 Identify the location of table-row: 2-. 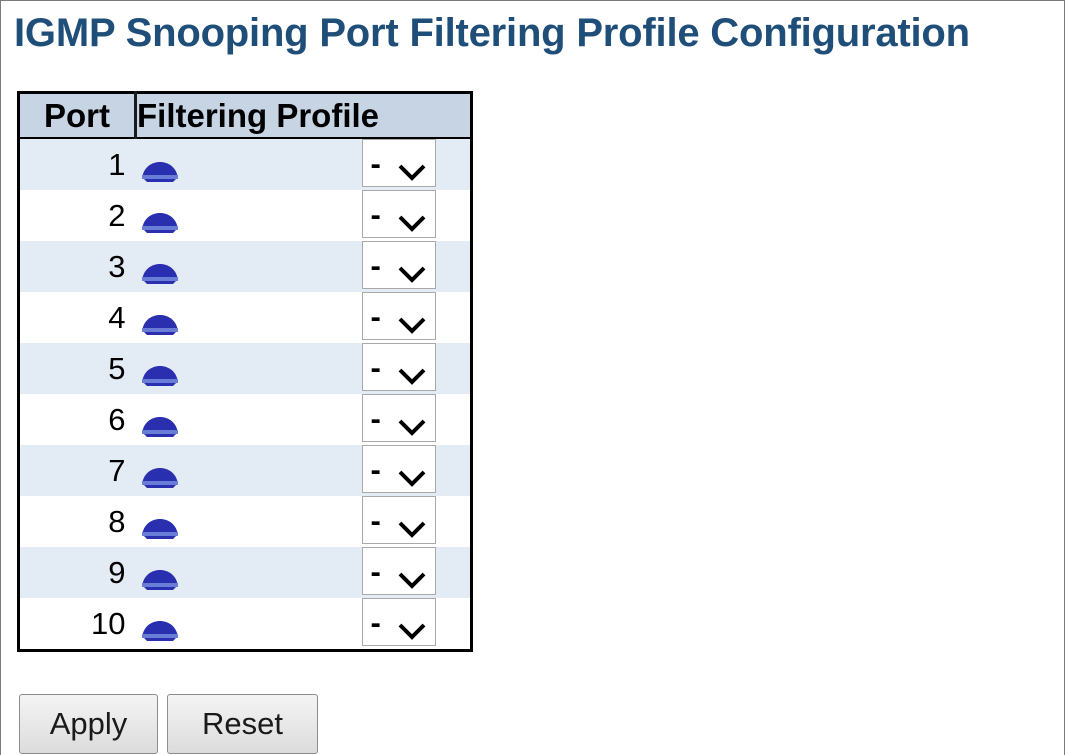
(245, 215).